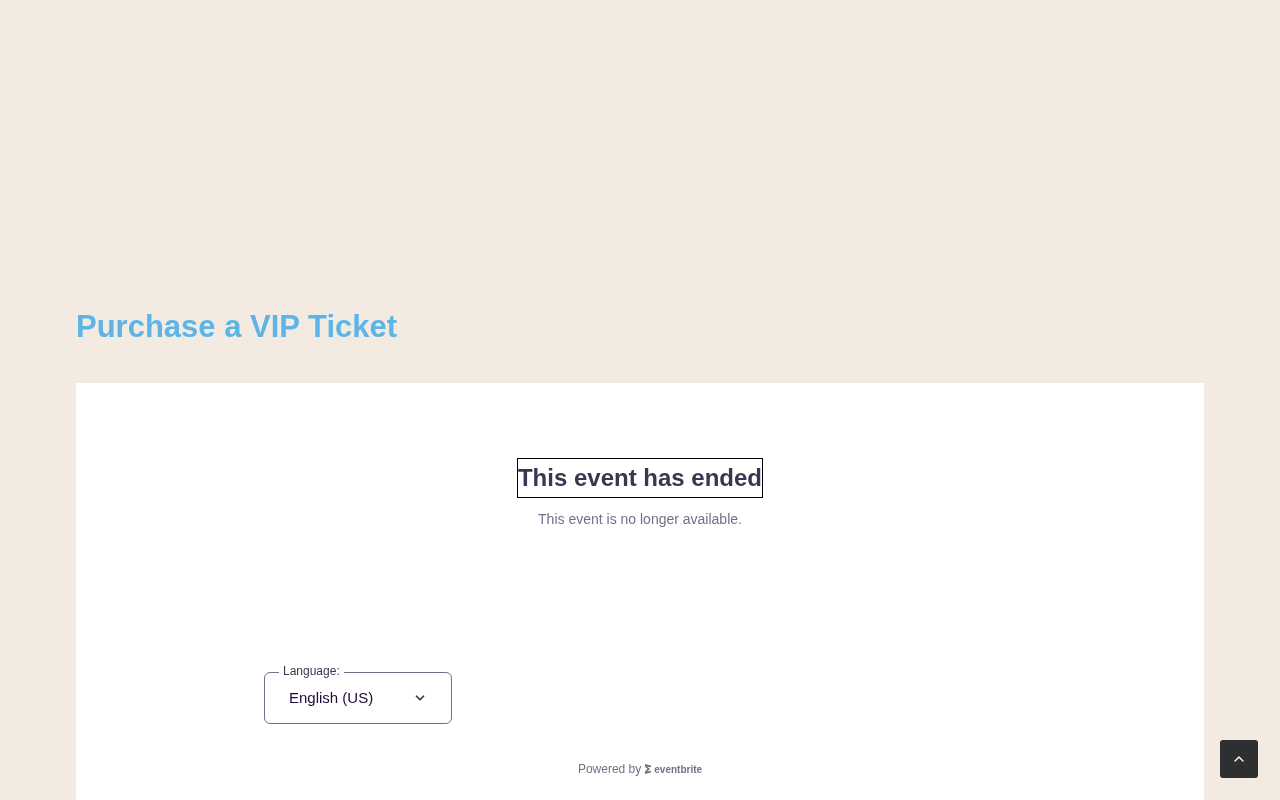  What do you see at coordinates (237, 327) in the screenshot?
I see `page-title: Purchase a VIP Ticket` at bounding box center [237, 327].